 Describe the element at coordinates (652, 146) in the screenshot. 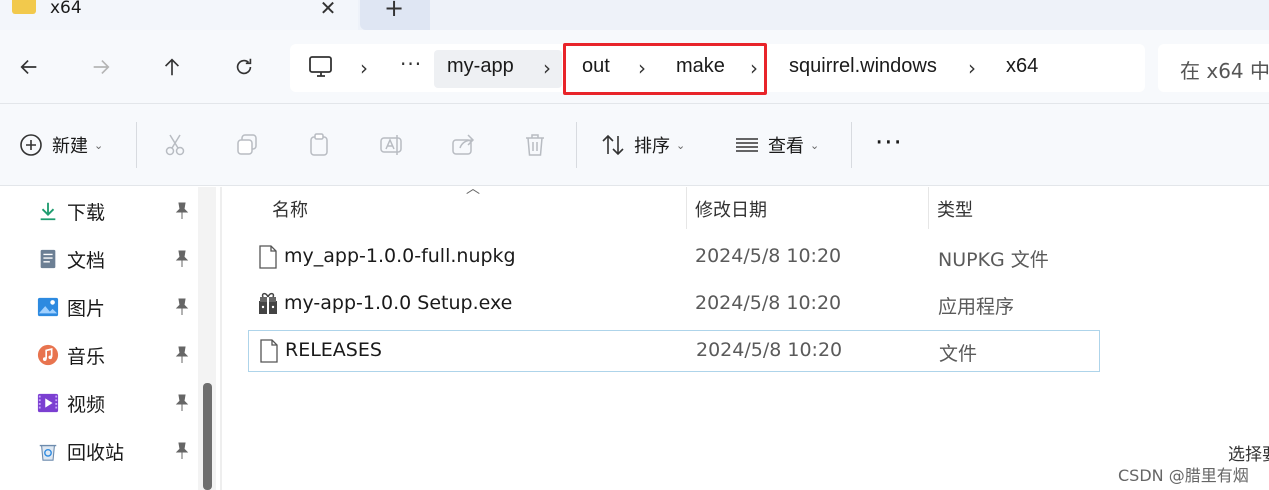

I see `sort-label: 排序` at that location.